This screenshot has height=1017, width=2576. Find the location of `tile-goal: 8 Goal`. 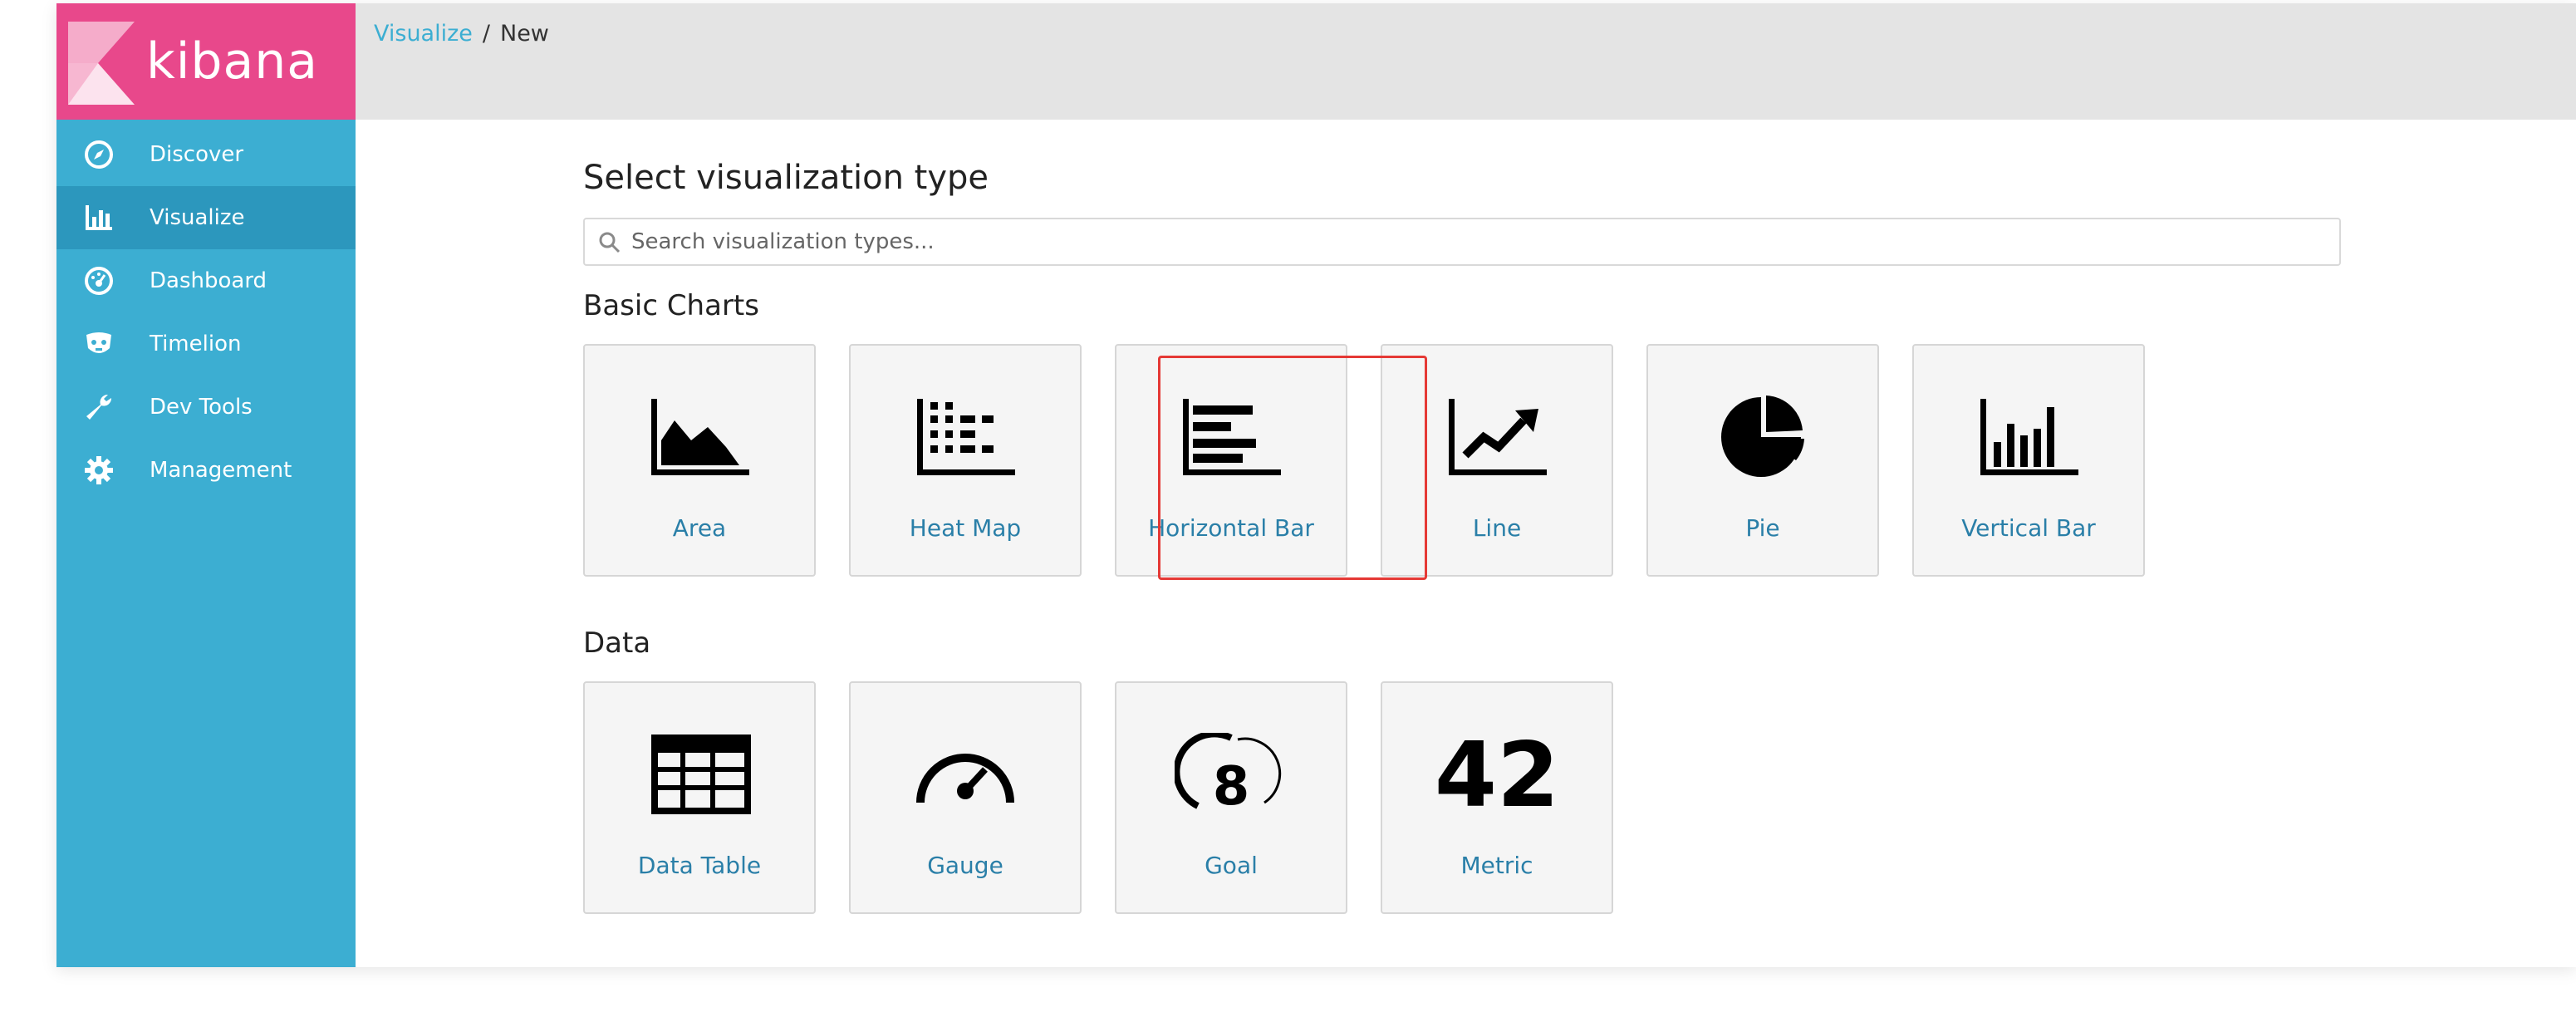

tile-goal: 8 Goal is located at coordinates (1231, 798).